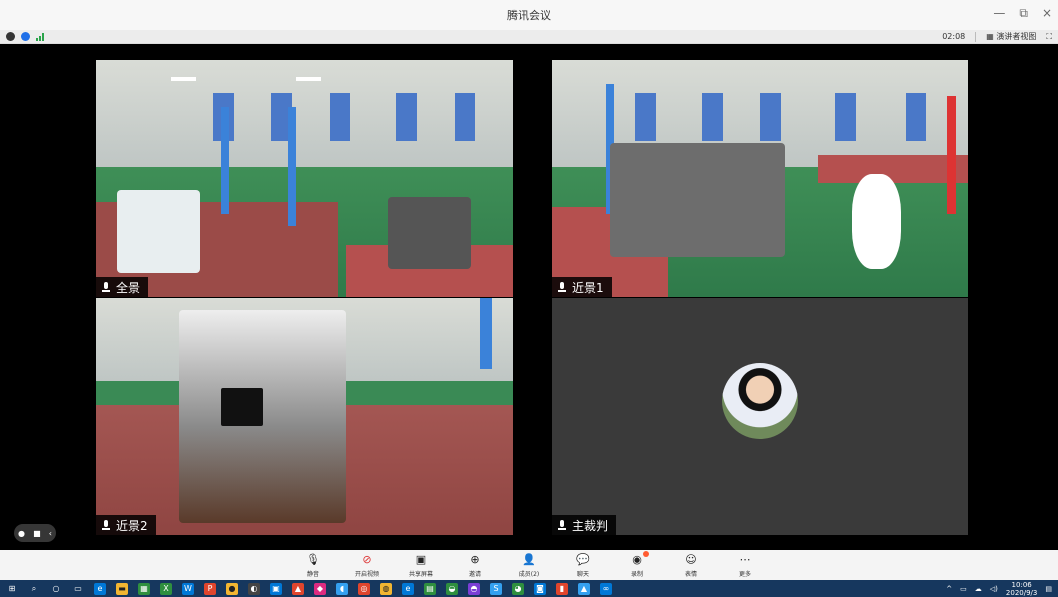 The height and width of the screenshot is (597, 1058). What do you see at coordinates (50, 533) in the screenshot?
I see `collapse-arrow-icon: ‹` at bounding box center [50, 533].